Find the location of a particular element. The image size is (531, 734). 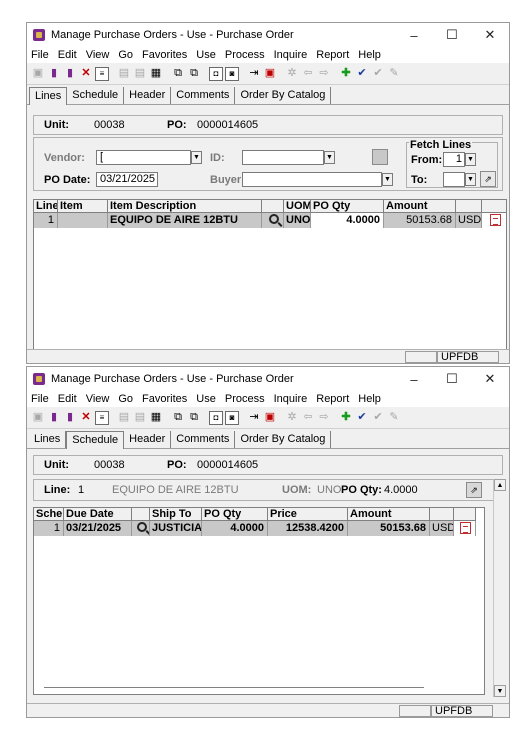

column-header-due-date: Due Date is located at coordinates (98, 514).